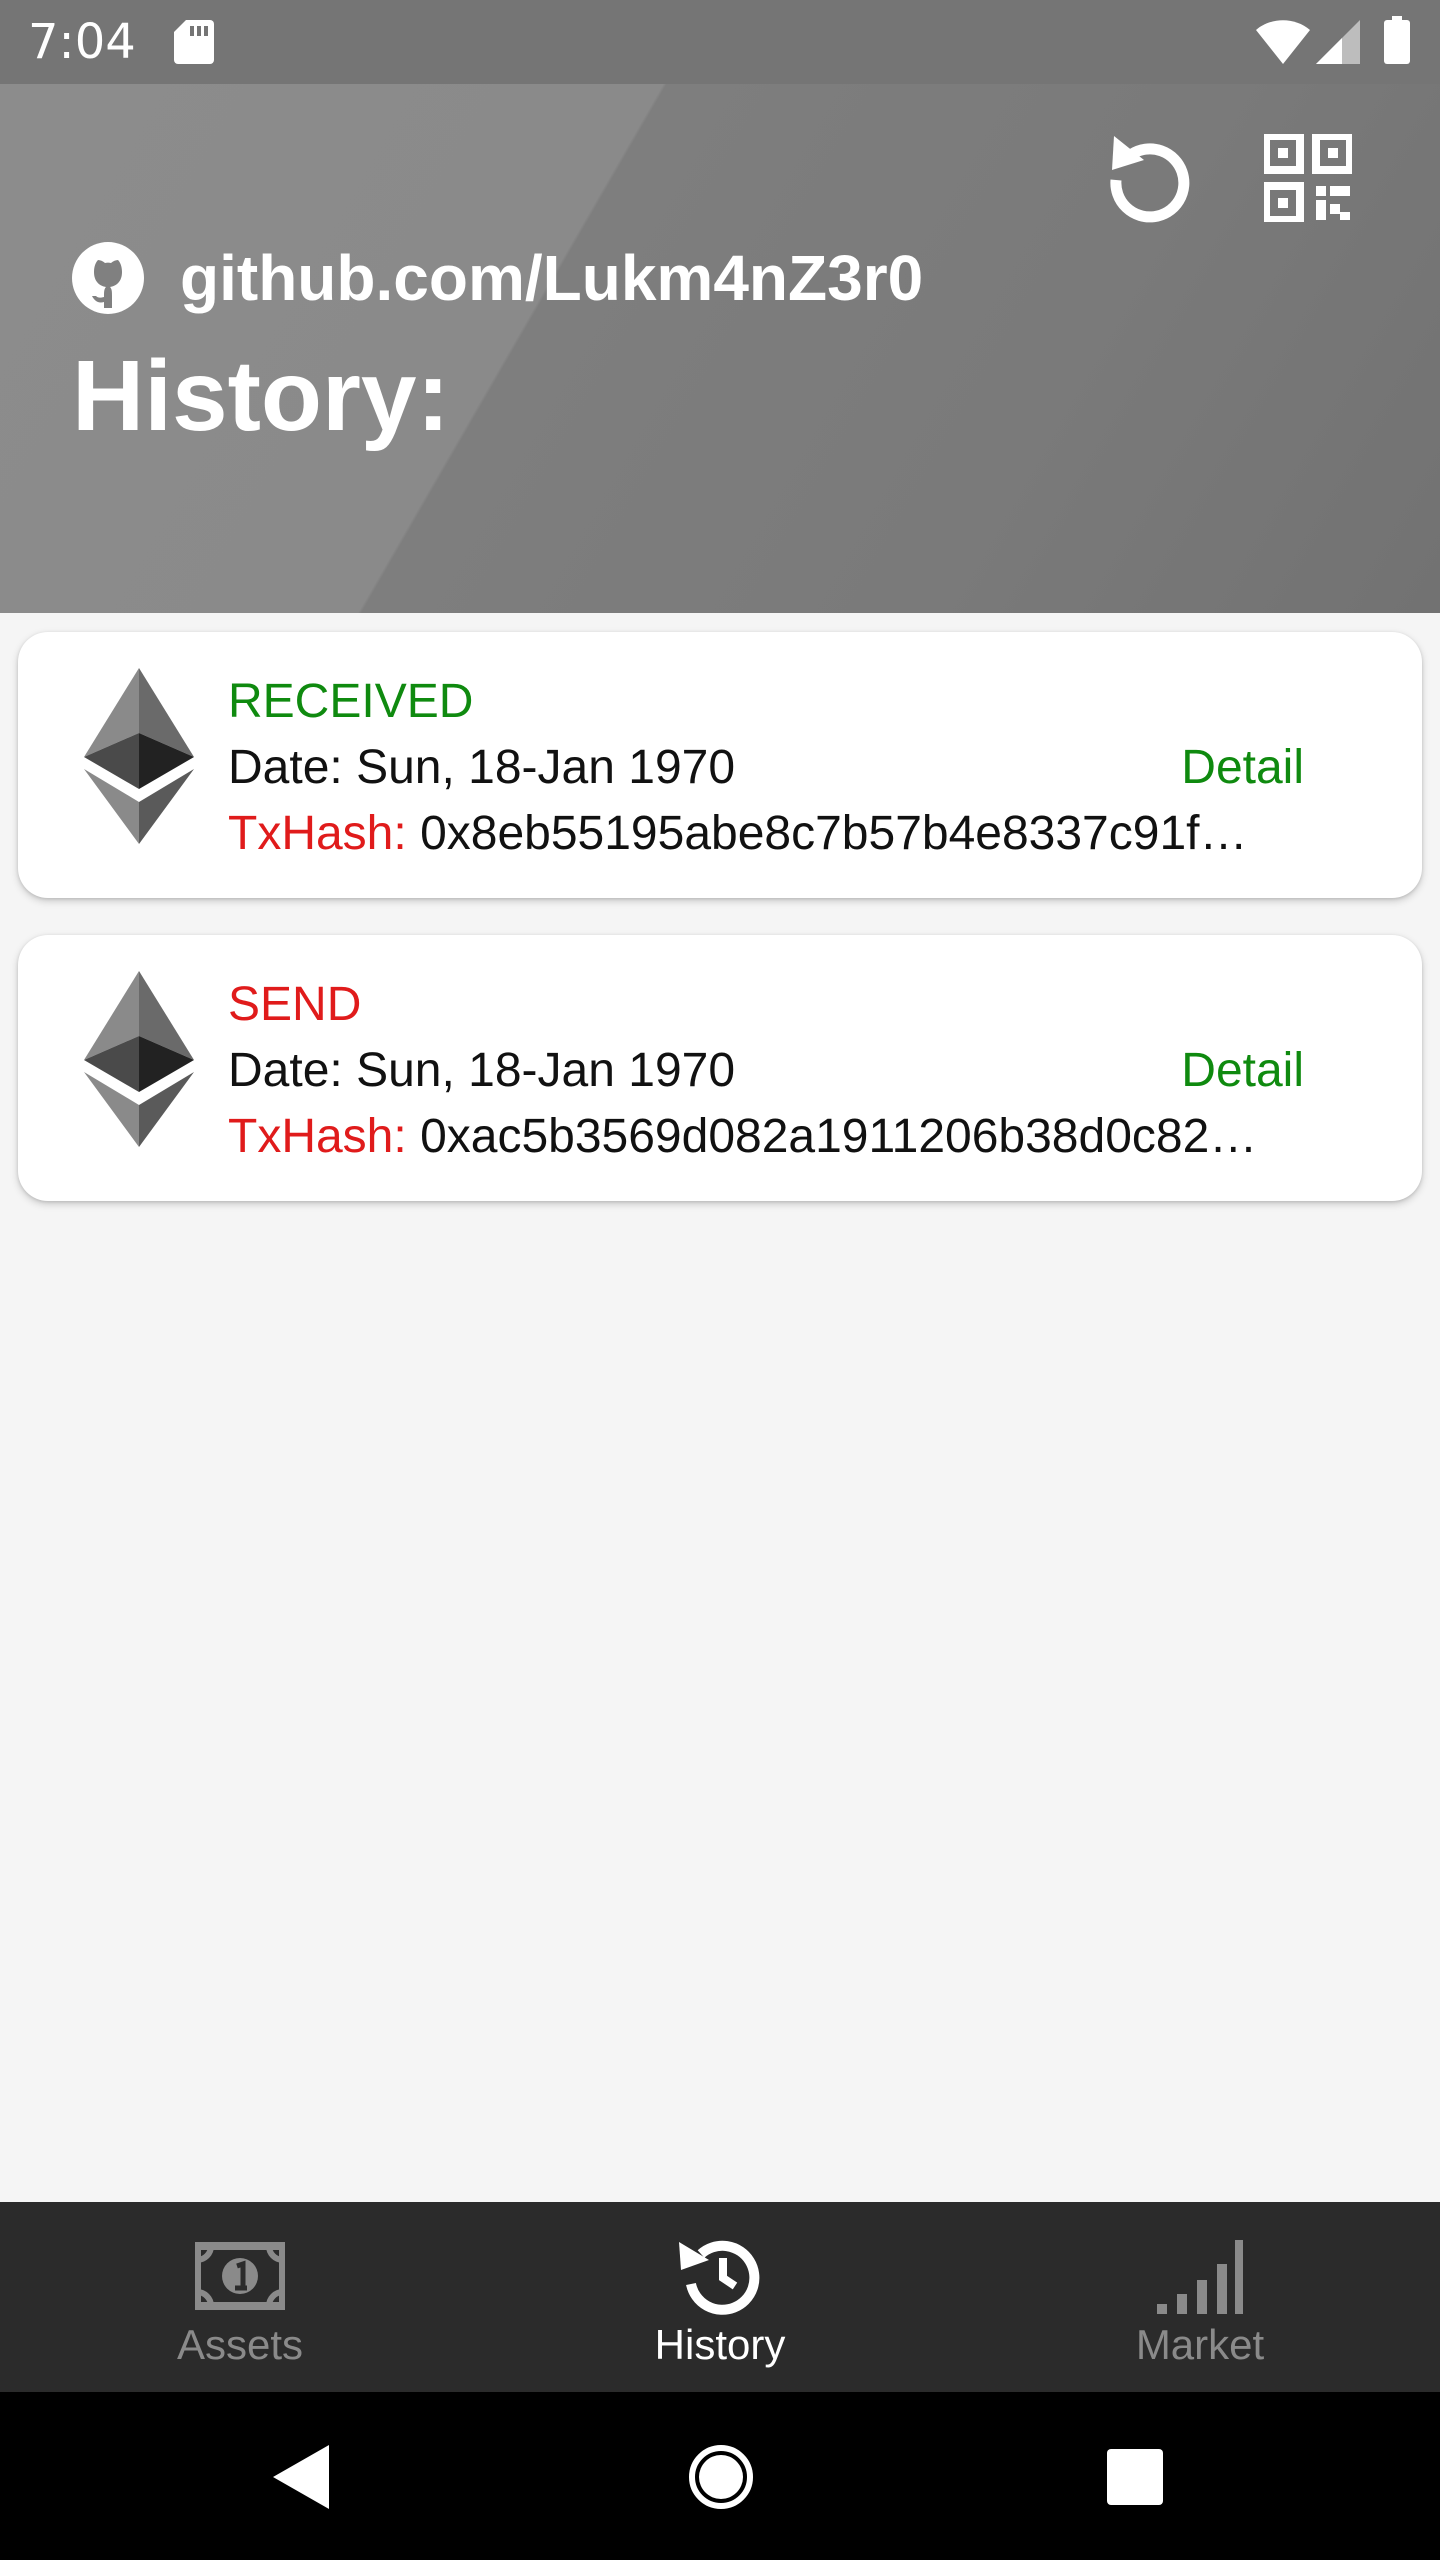  I want to click on battery-icon, so click(1397, 40).